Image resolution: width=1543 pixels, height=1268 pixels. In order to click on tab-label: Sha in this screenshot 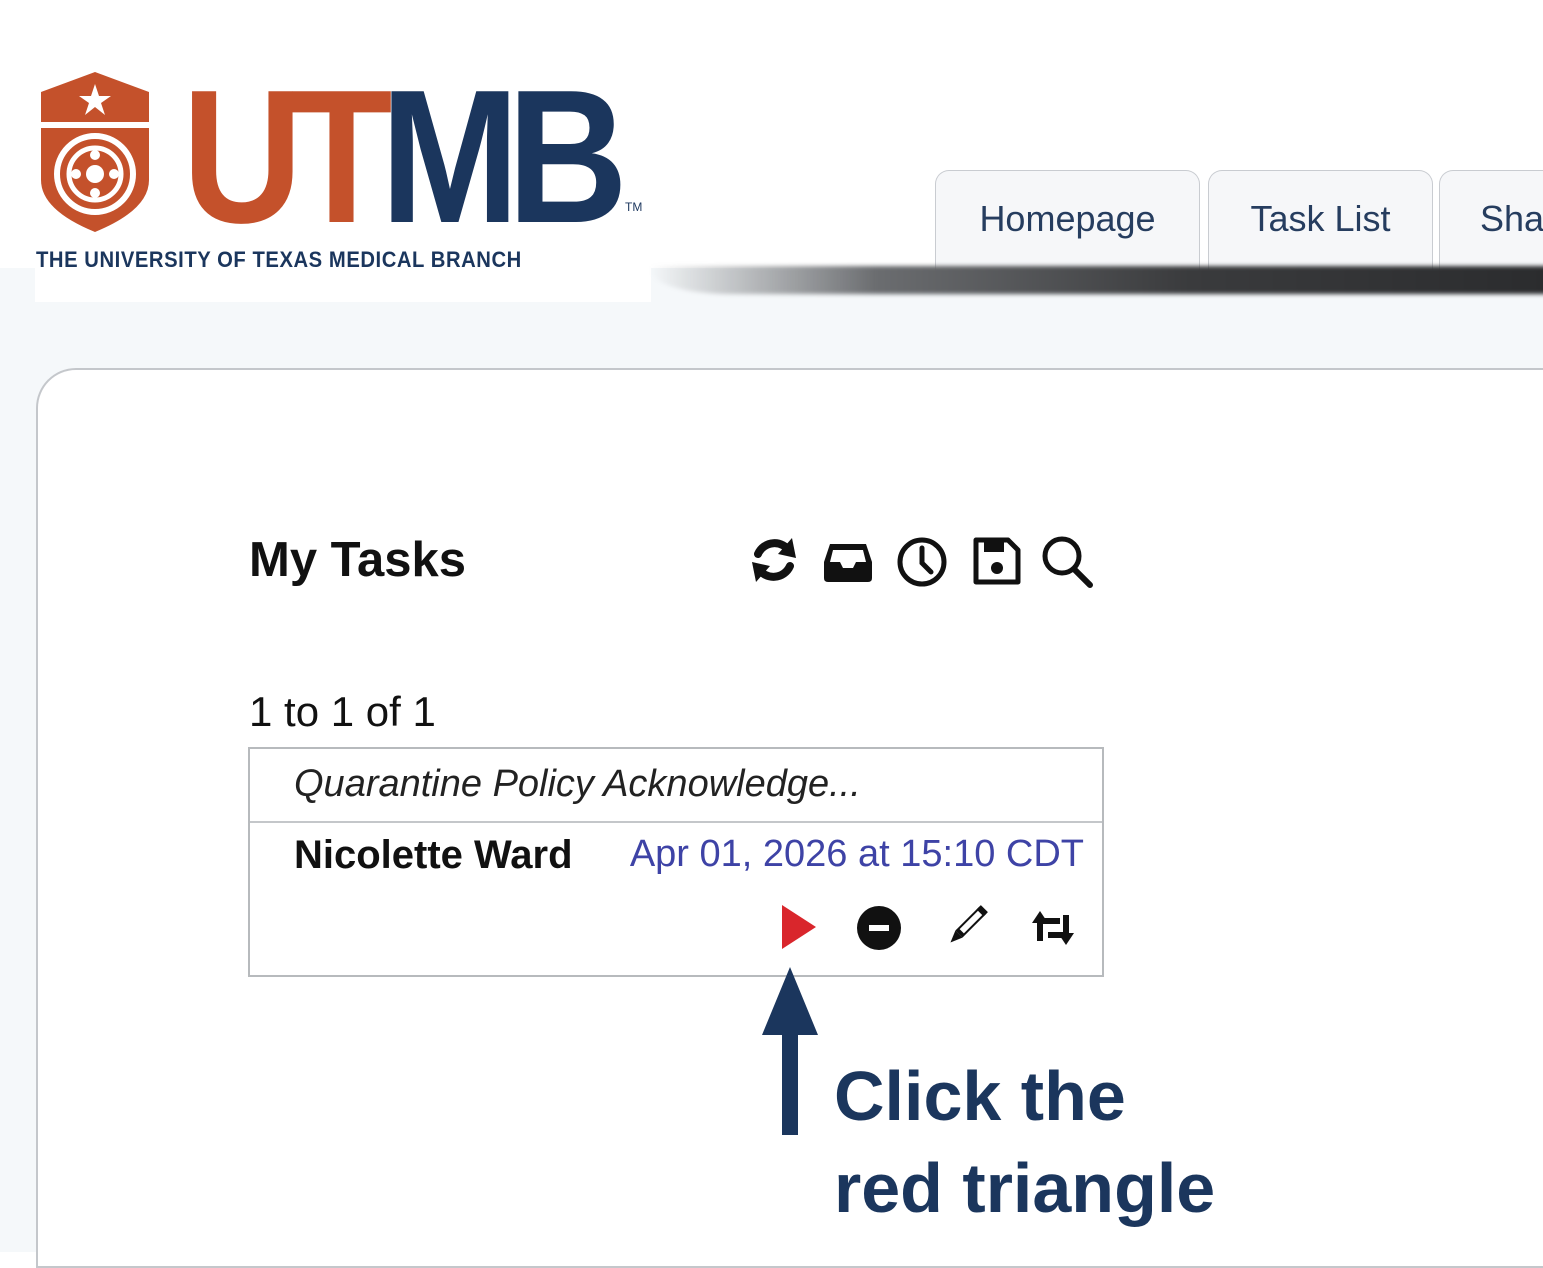, I will do `click(1511, 218)`.